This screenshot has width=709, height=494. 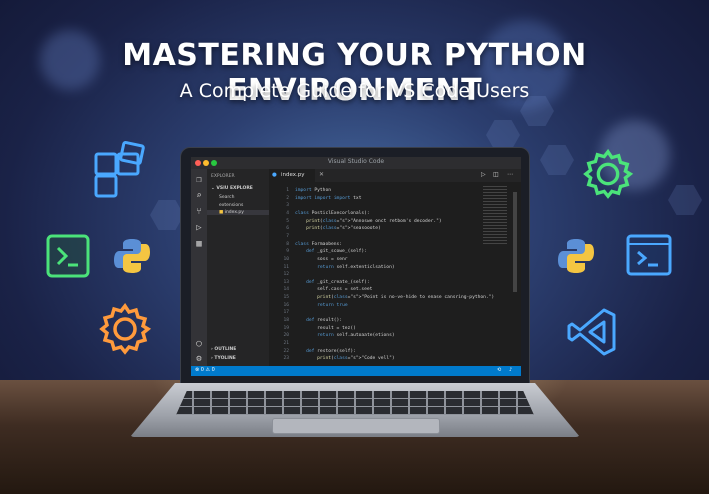 I want to click on run-debug-icon: ▷, so click(x=199, y=228).